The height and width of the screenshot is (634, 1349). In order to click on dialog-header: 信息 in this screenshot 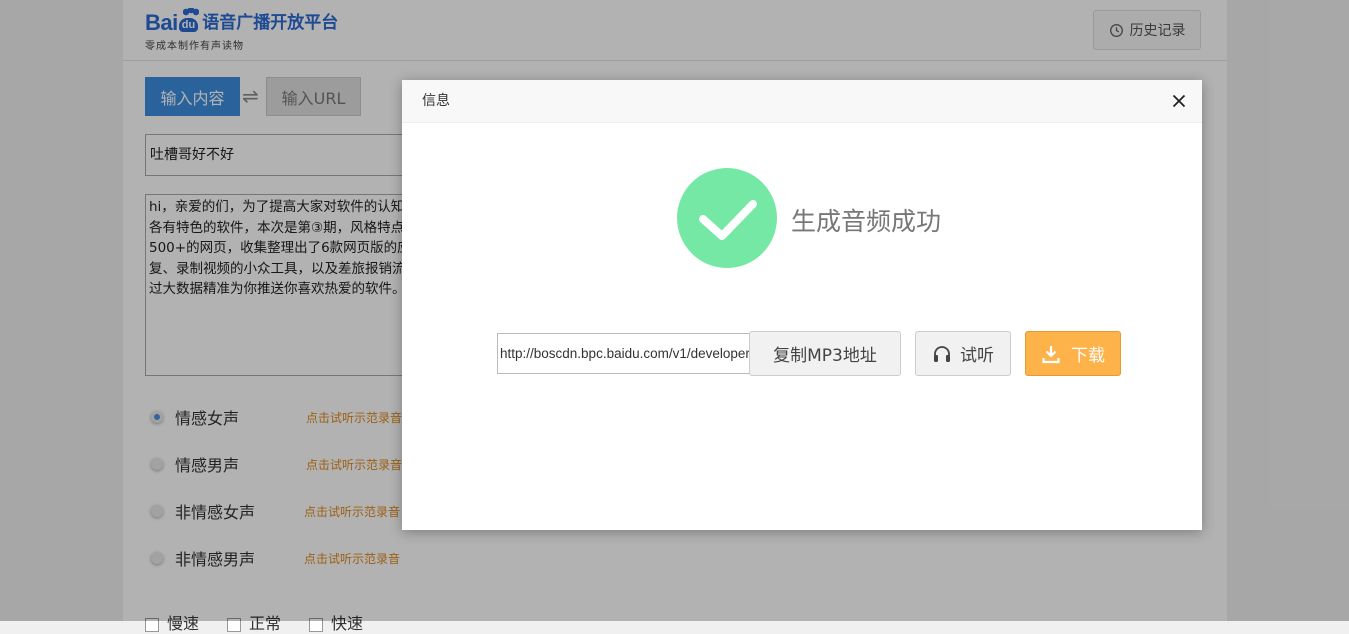, I will do `click(802, 101)`.